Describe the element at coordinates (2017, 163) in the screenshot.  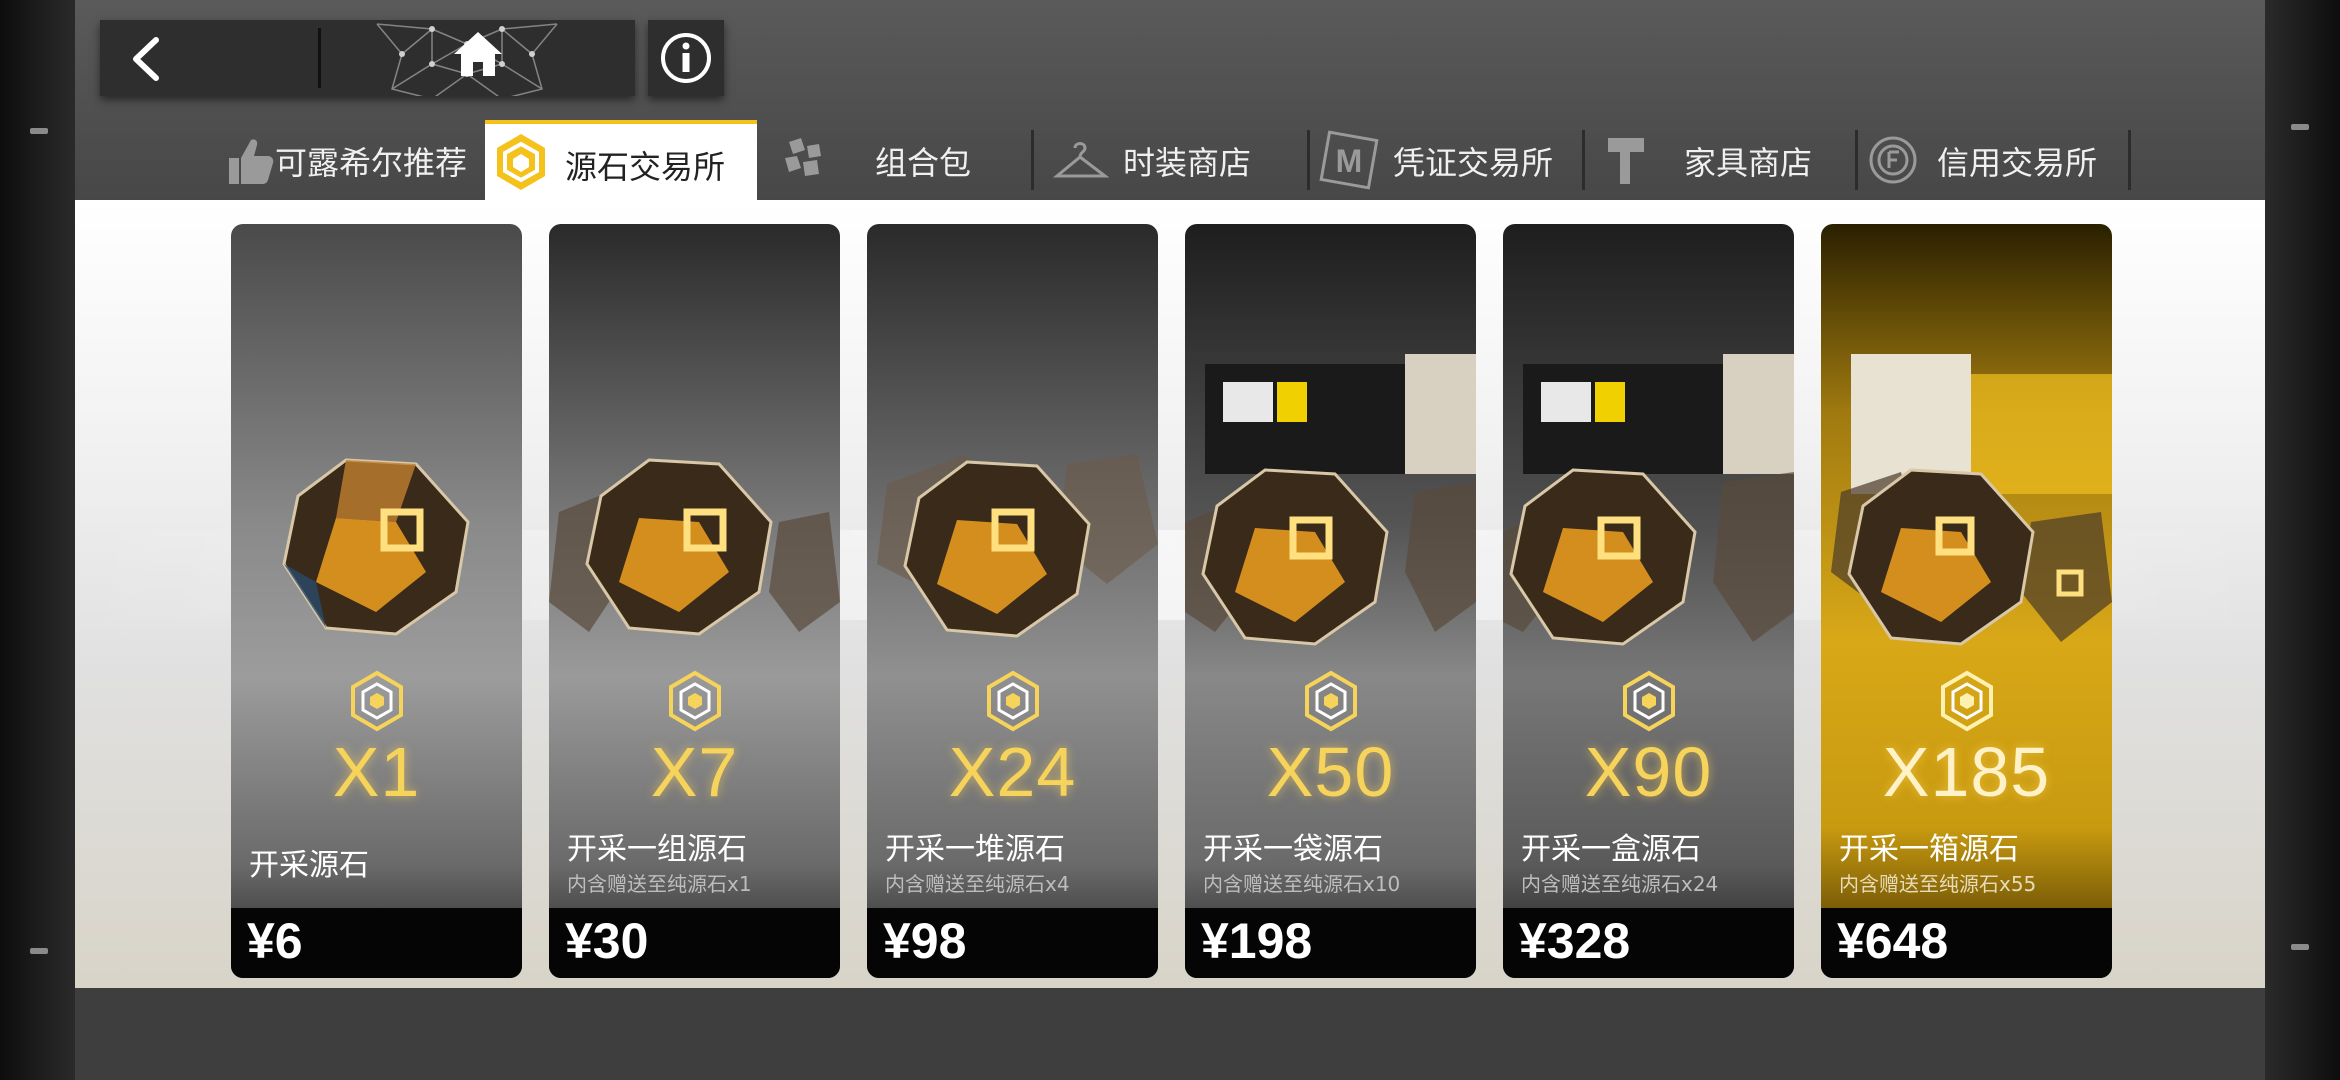
I see `tab-label: 信用交易所` at that location.